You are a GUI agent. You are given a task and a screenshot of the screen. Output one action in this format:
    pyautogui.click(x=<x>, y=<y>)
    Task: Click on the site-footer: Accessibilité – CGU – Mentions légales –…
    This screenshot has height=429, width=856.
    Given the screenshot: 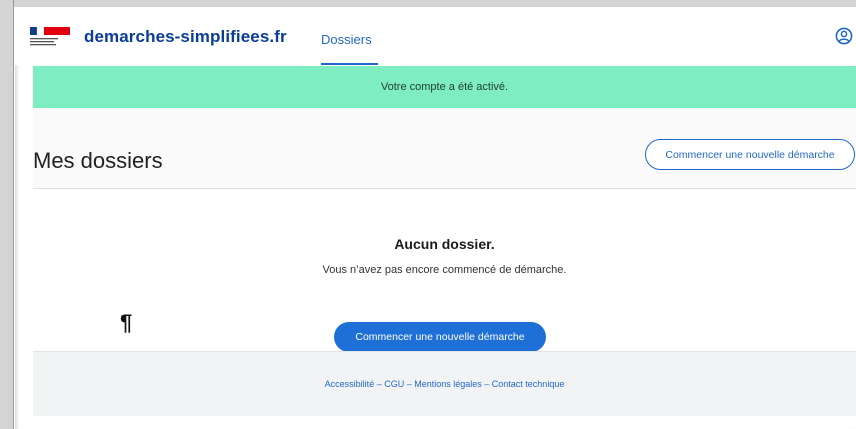 What is the action you would take?
    pyautogui.click(x=444, y=383)
    